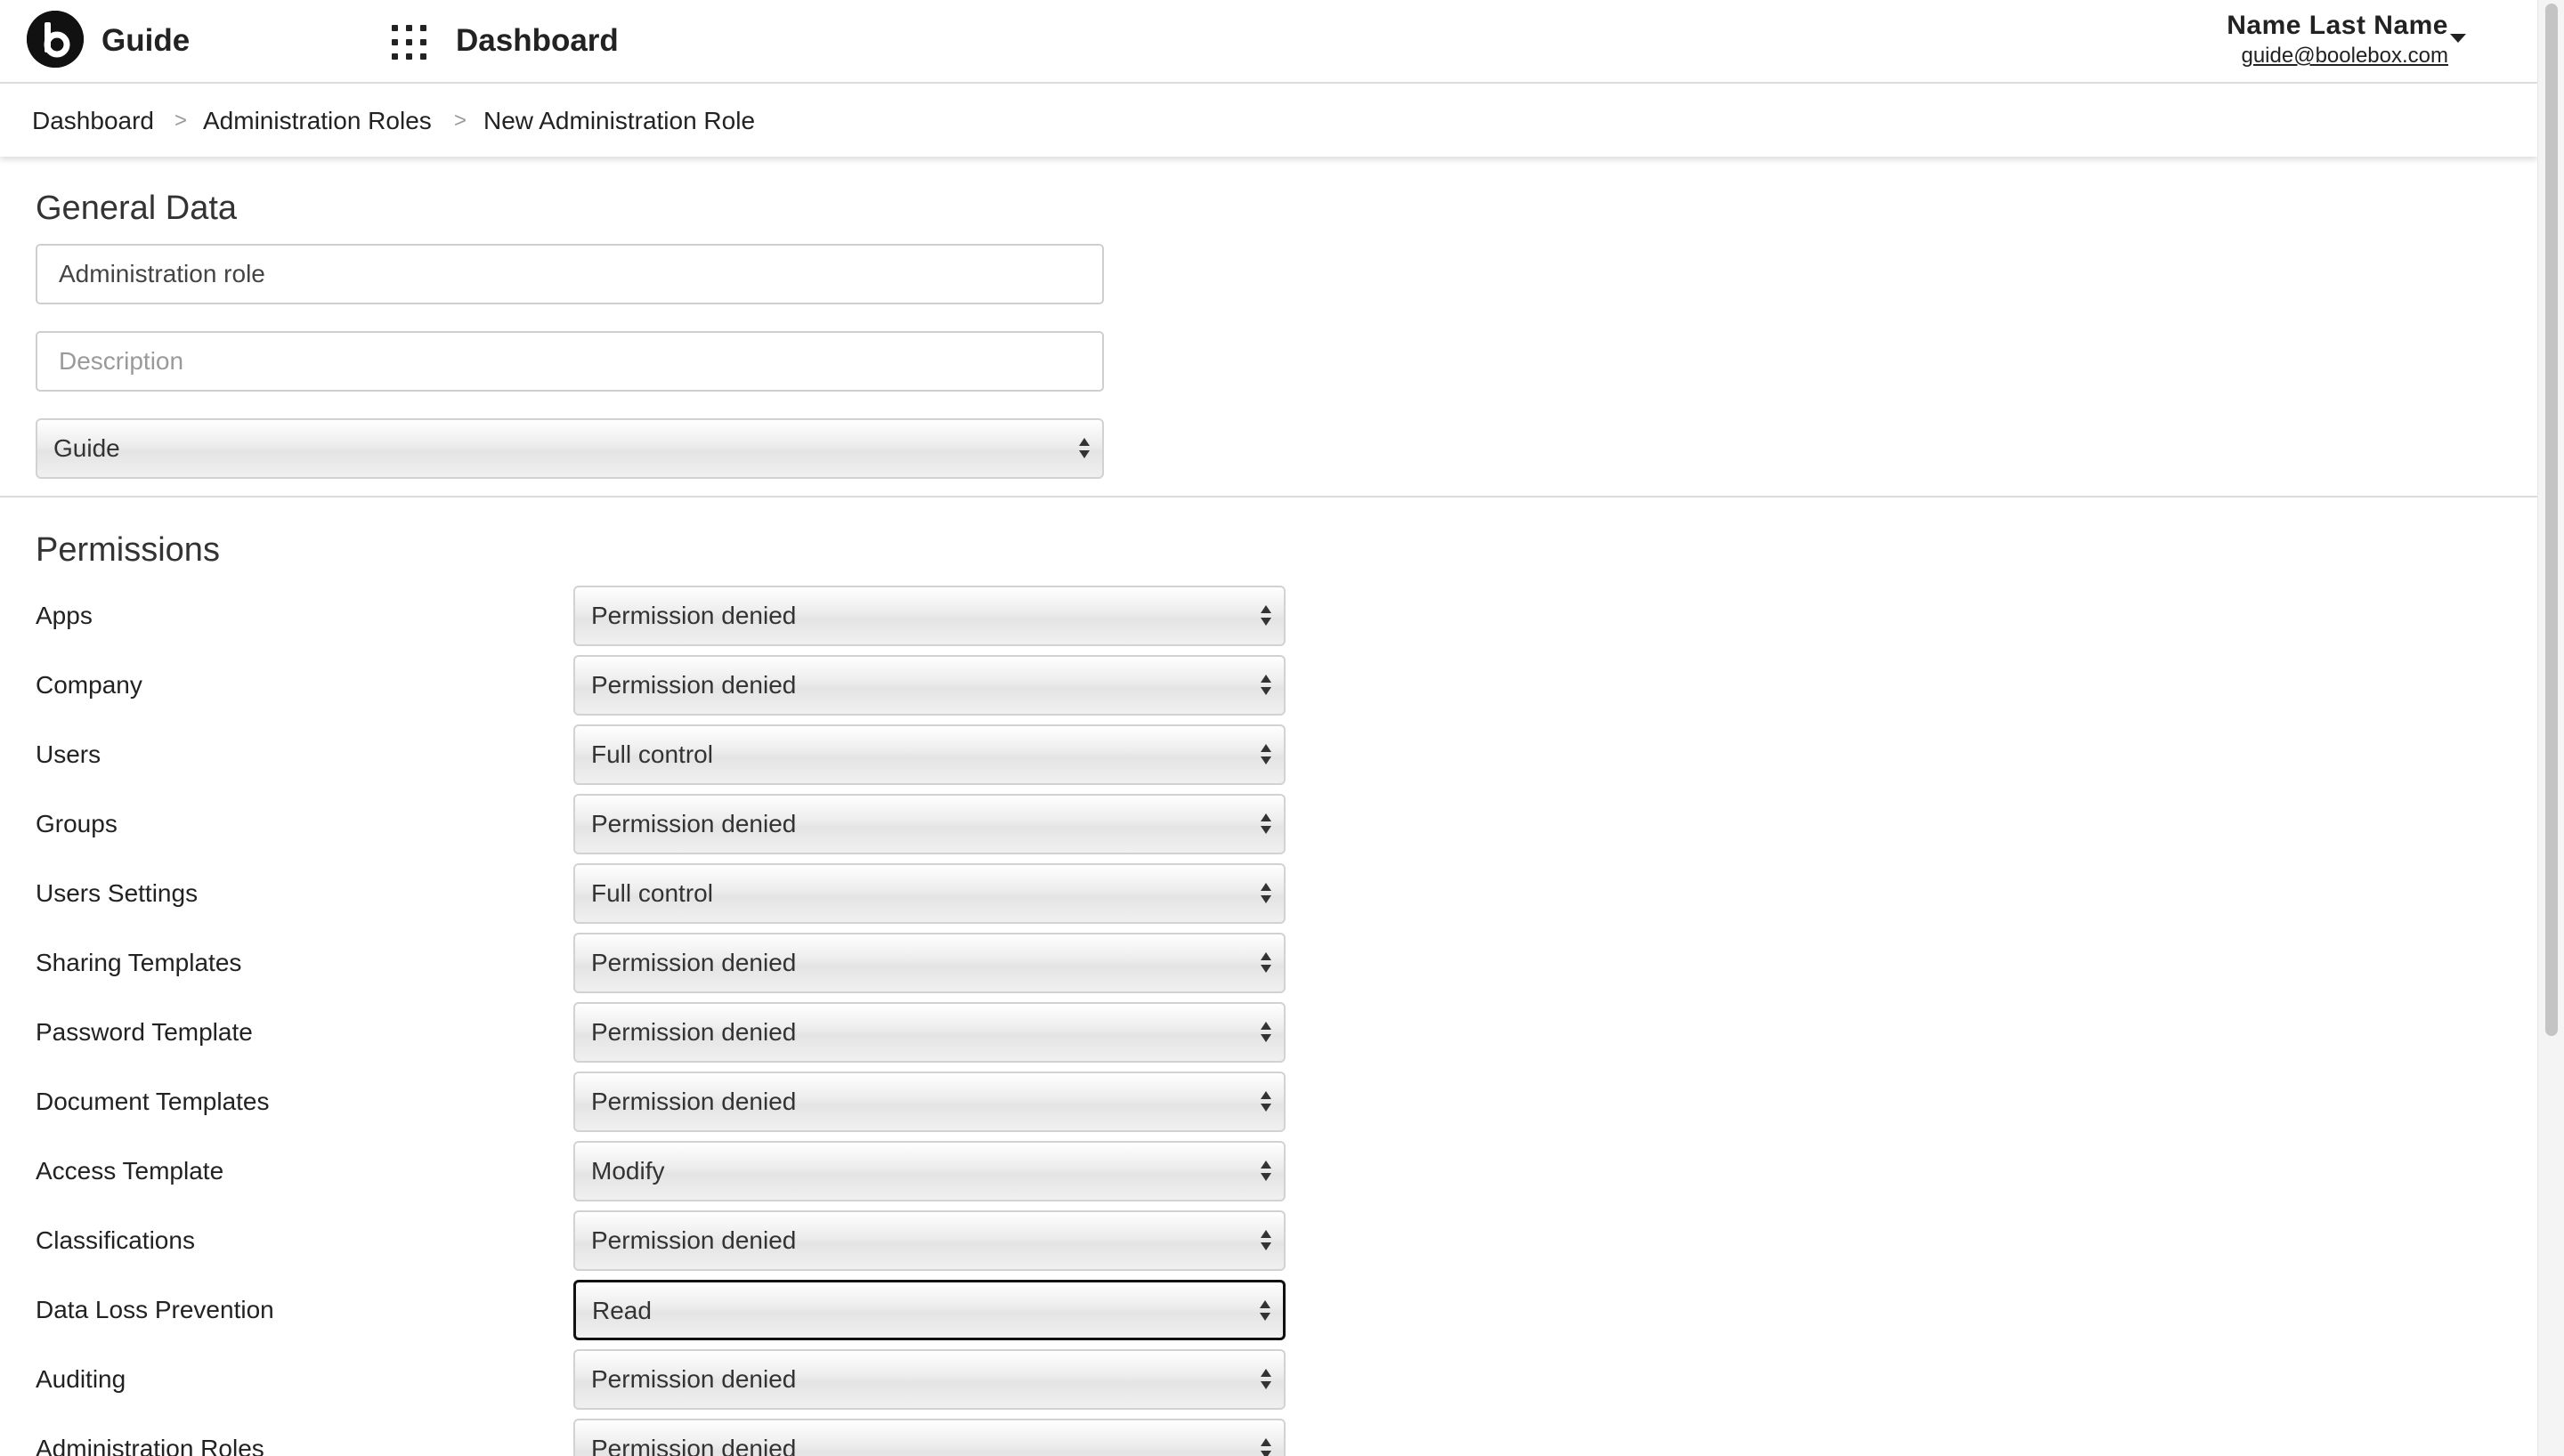 The image size is (2564, 1456). I want to click on permission-row-groups: Groups Permission denied, so click(667, 824).